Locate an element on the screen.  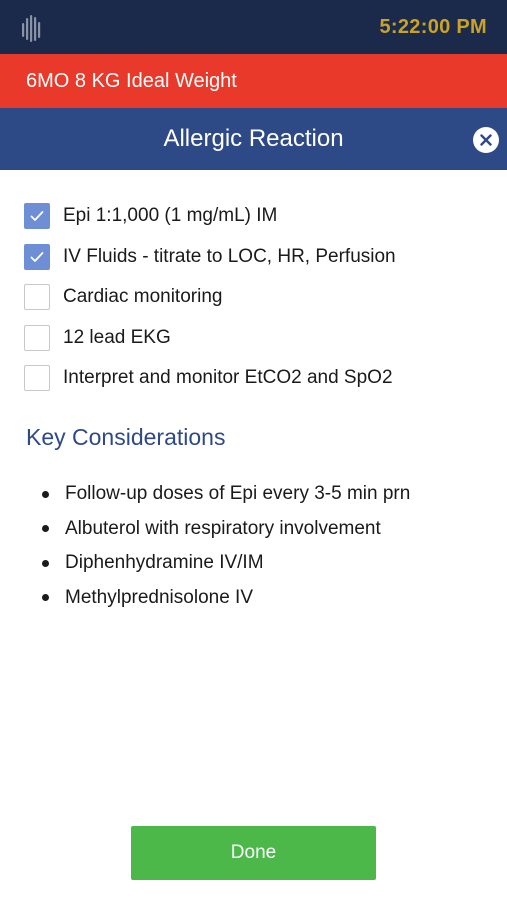
list-item: Follow-up doses of Epi every 3-5 min prn is located at coordinates (267, 494).